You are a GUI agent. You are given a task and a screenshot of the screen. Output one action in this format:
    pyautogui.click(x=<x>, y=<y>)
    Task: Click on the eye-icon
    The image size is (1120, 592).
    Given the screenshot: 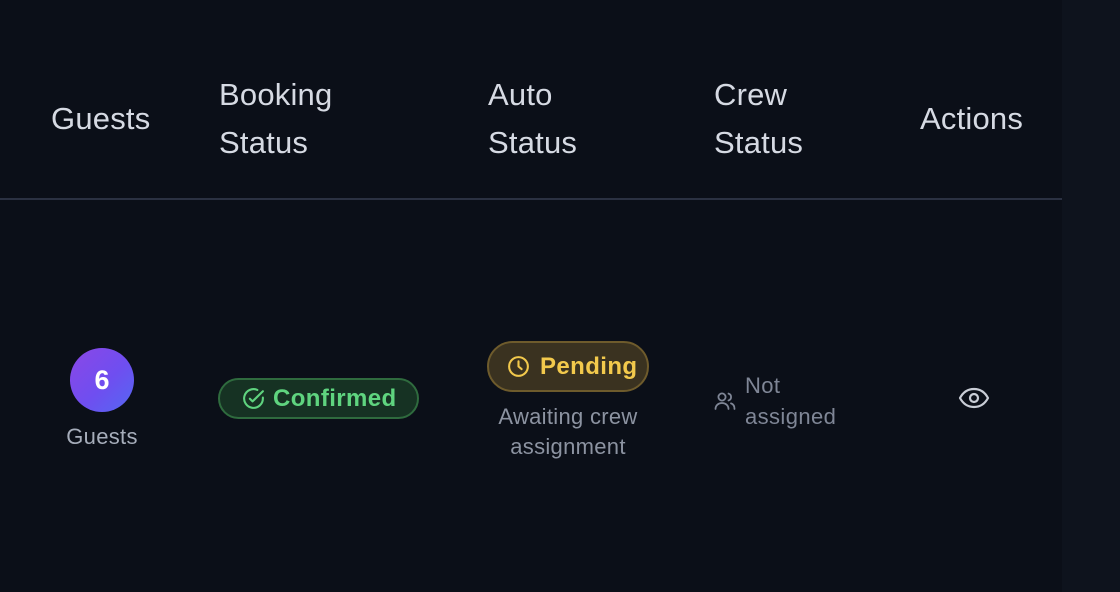 What is the action you would take?
    pyautogui.click(x=974, y=400)
    